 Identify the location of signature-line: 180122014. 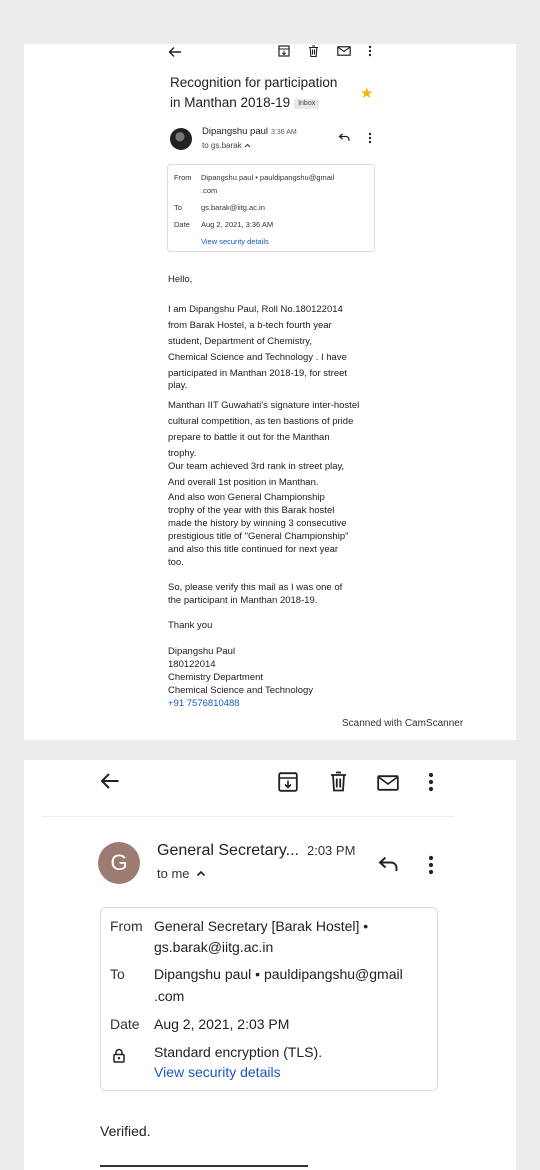
(192, 664).